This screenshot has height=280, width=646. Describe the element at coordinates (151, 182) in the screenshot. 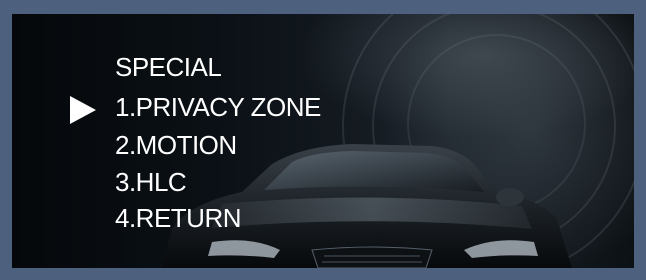

I see `menu-item-hlc: 3.HLC` at that location.